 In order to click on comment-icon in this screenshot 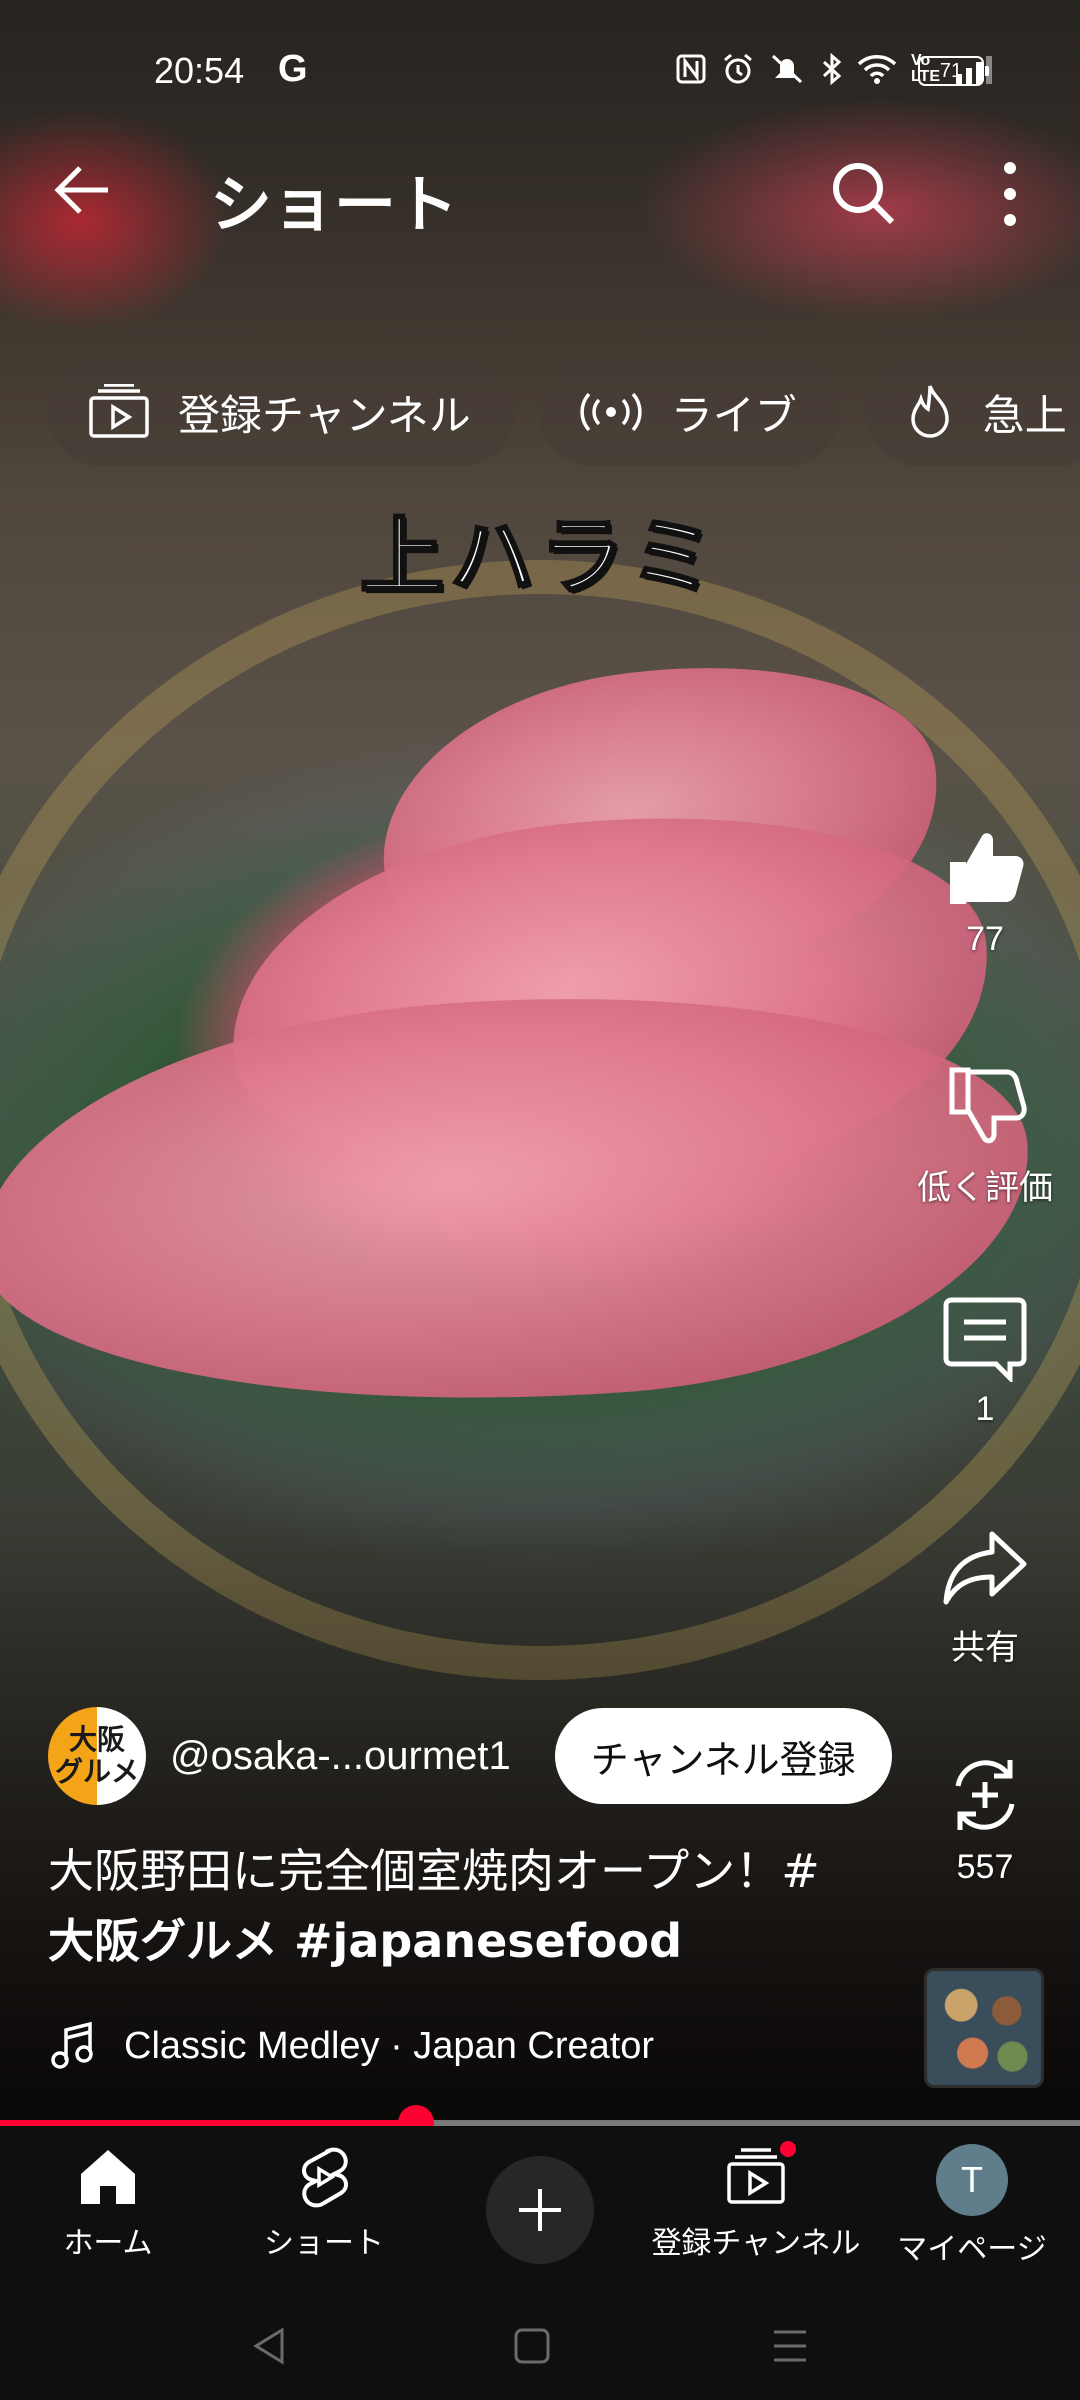, I will do `click(985, 1339)`.